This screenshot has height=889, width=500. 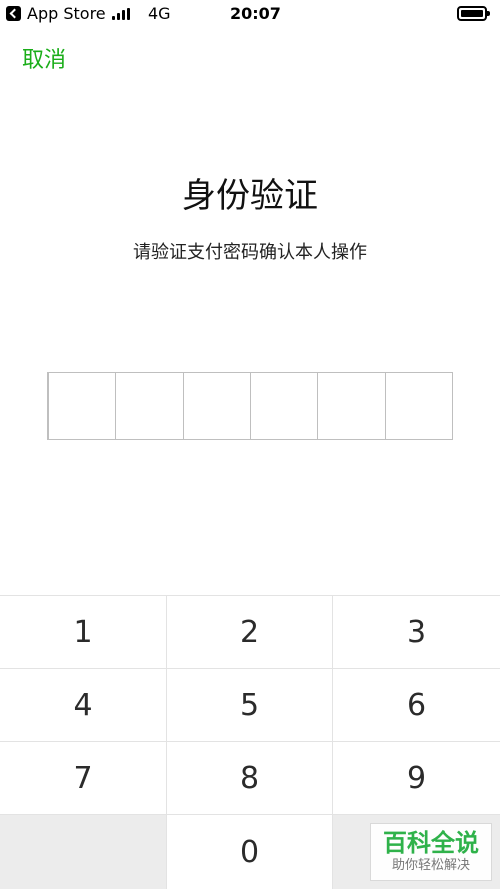 I want to click on watermark-subtitle: 助你轻松解决, so click(x=430, y=865).